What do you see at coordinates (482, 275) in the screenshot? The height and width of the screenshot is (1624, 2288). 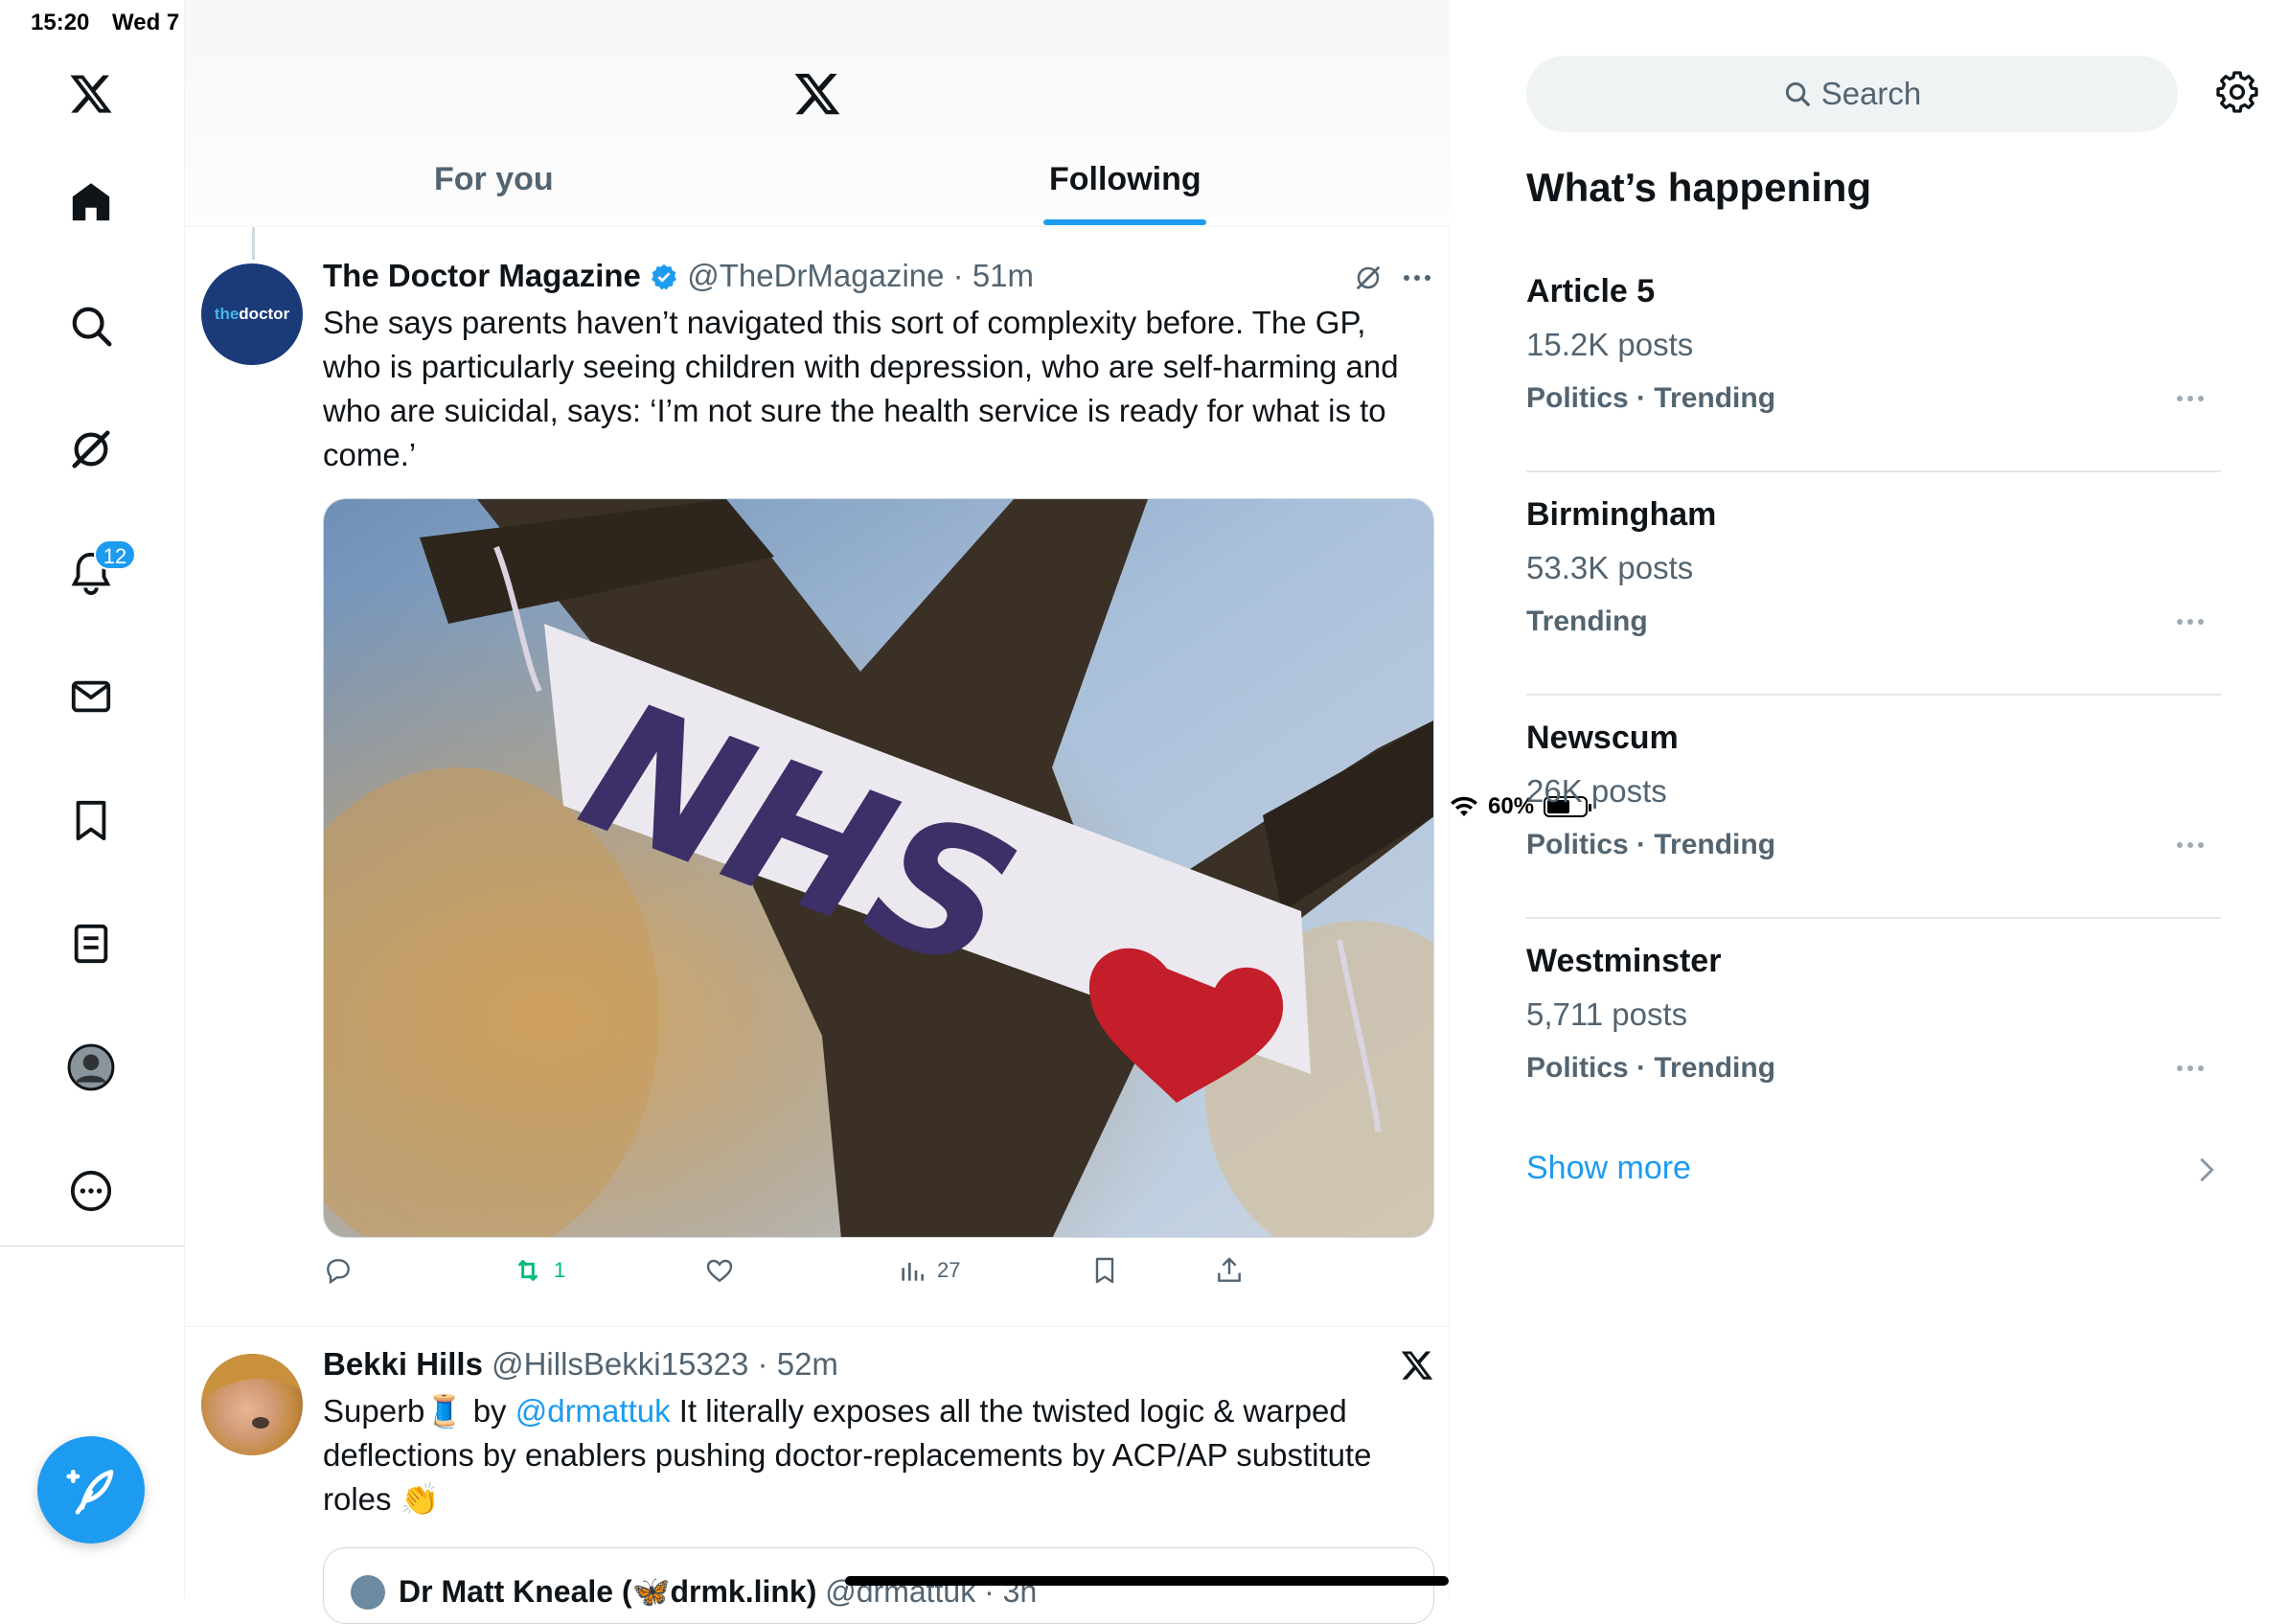 I see `author-name: The Doctor Magazine` at bounding box center [482, 275].